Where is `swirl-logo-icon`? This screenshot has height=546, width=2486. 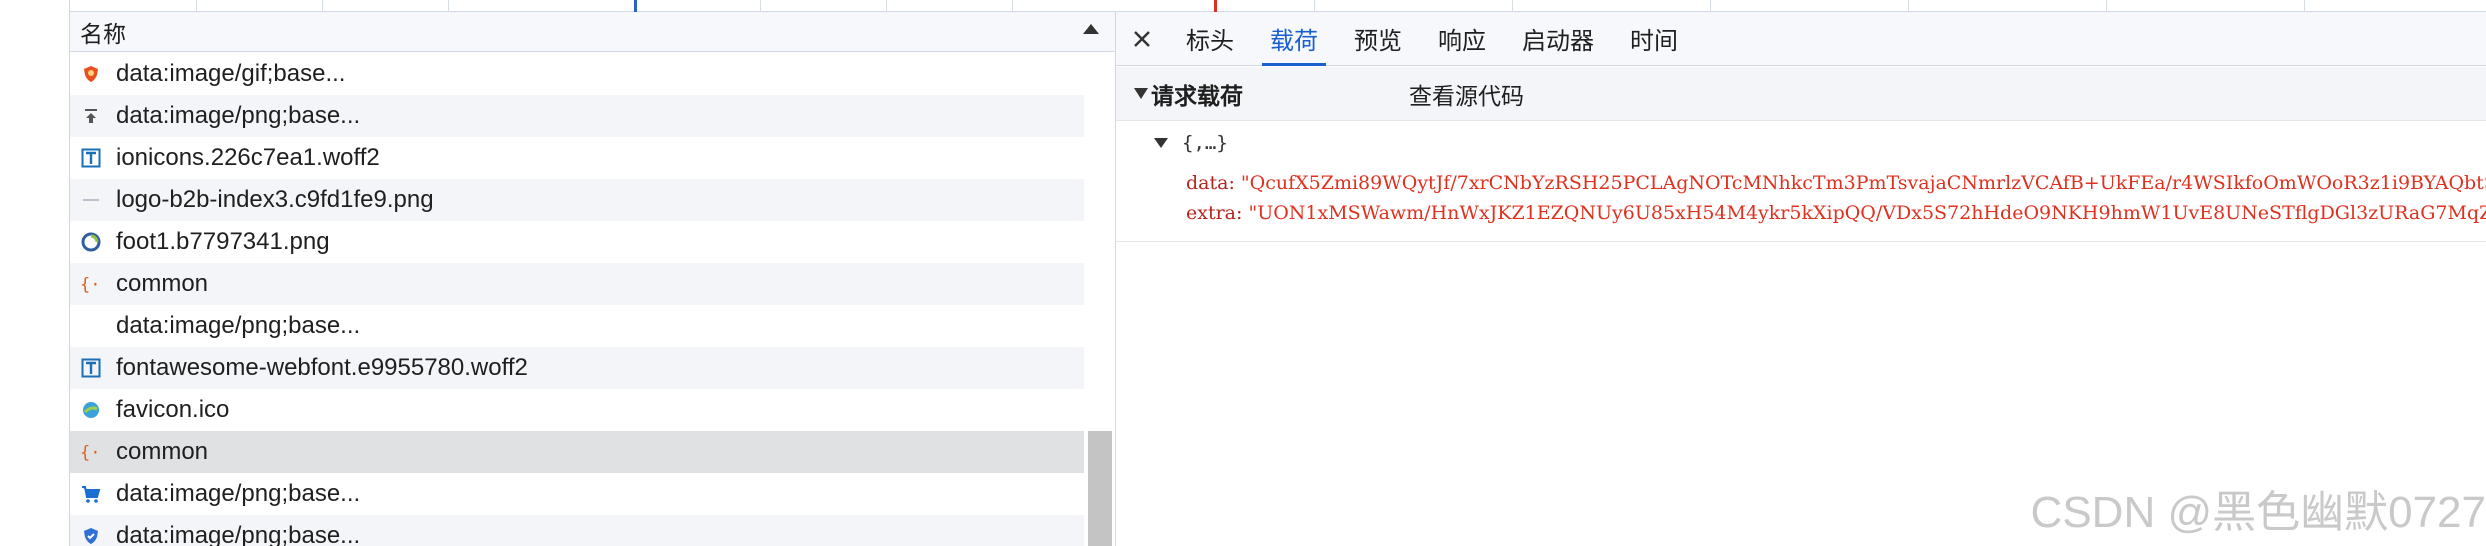
swirl-logo-icon is located at coordinates (91, 242).